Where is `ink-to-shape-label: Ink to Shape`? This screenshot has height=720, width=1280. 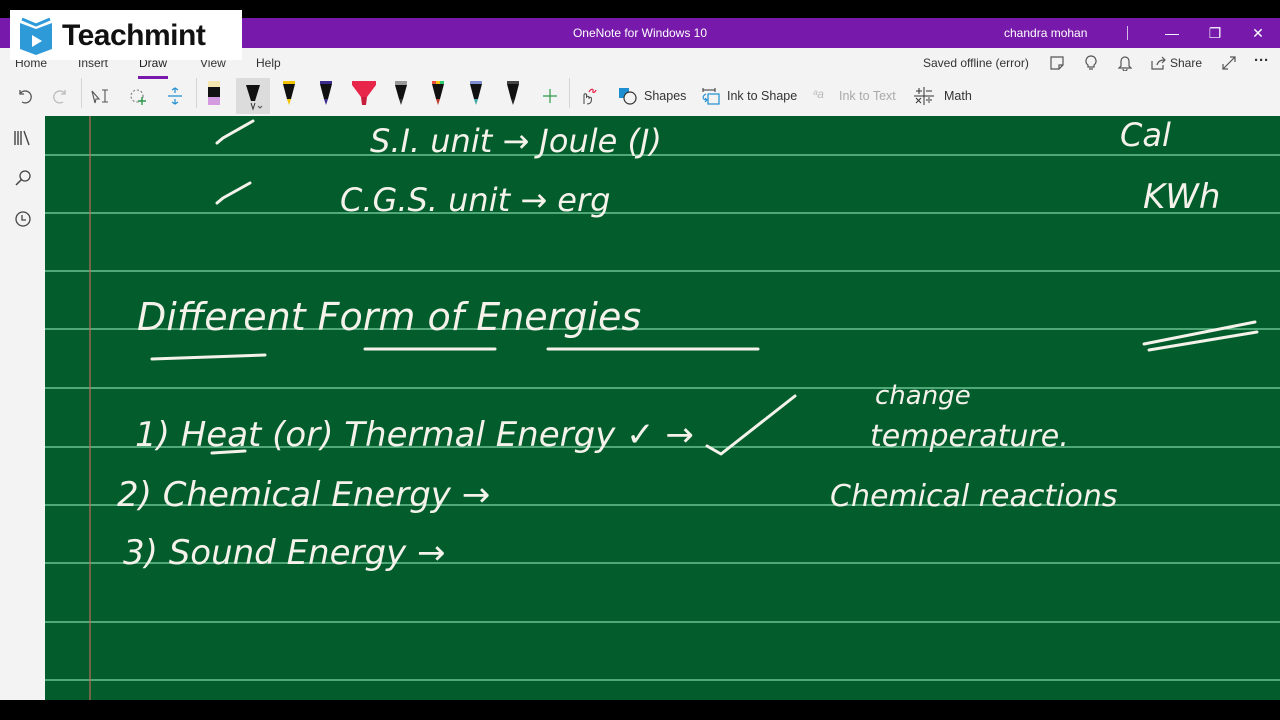 ink-to-shape-label: Ink to Shape is located at coordinates (762, 96).